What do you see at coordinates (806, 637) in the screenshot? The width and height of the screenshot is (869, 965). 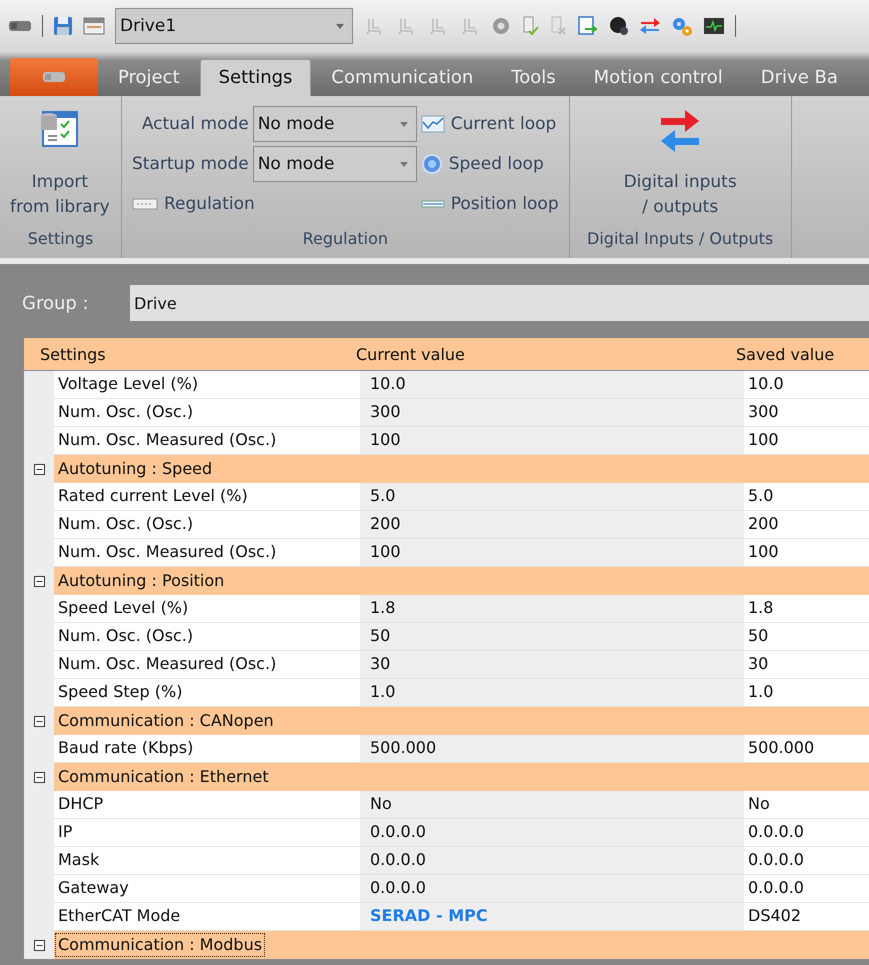 I see `table-cell: 50` at bounding box center [806, 637].